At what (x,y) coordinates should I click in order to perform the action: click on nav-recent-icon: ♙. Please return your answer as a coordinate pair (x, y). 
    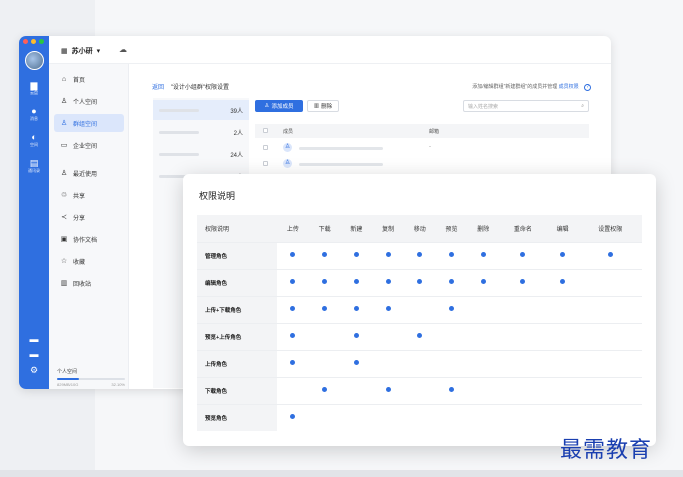
    Looking at the image, I should click on (64, 173).